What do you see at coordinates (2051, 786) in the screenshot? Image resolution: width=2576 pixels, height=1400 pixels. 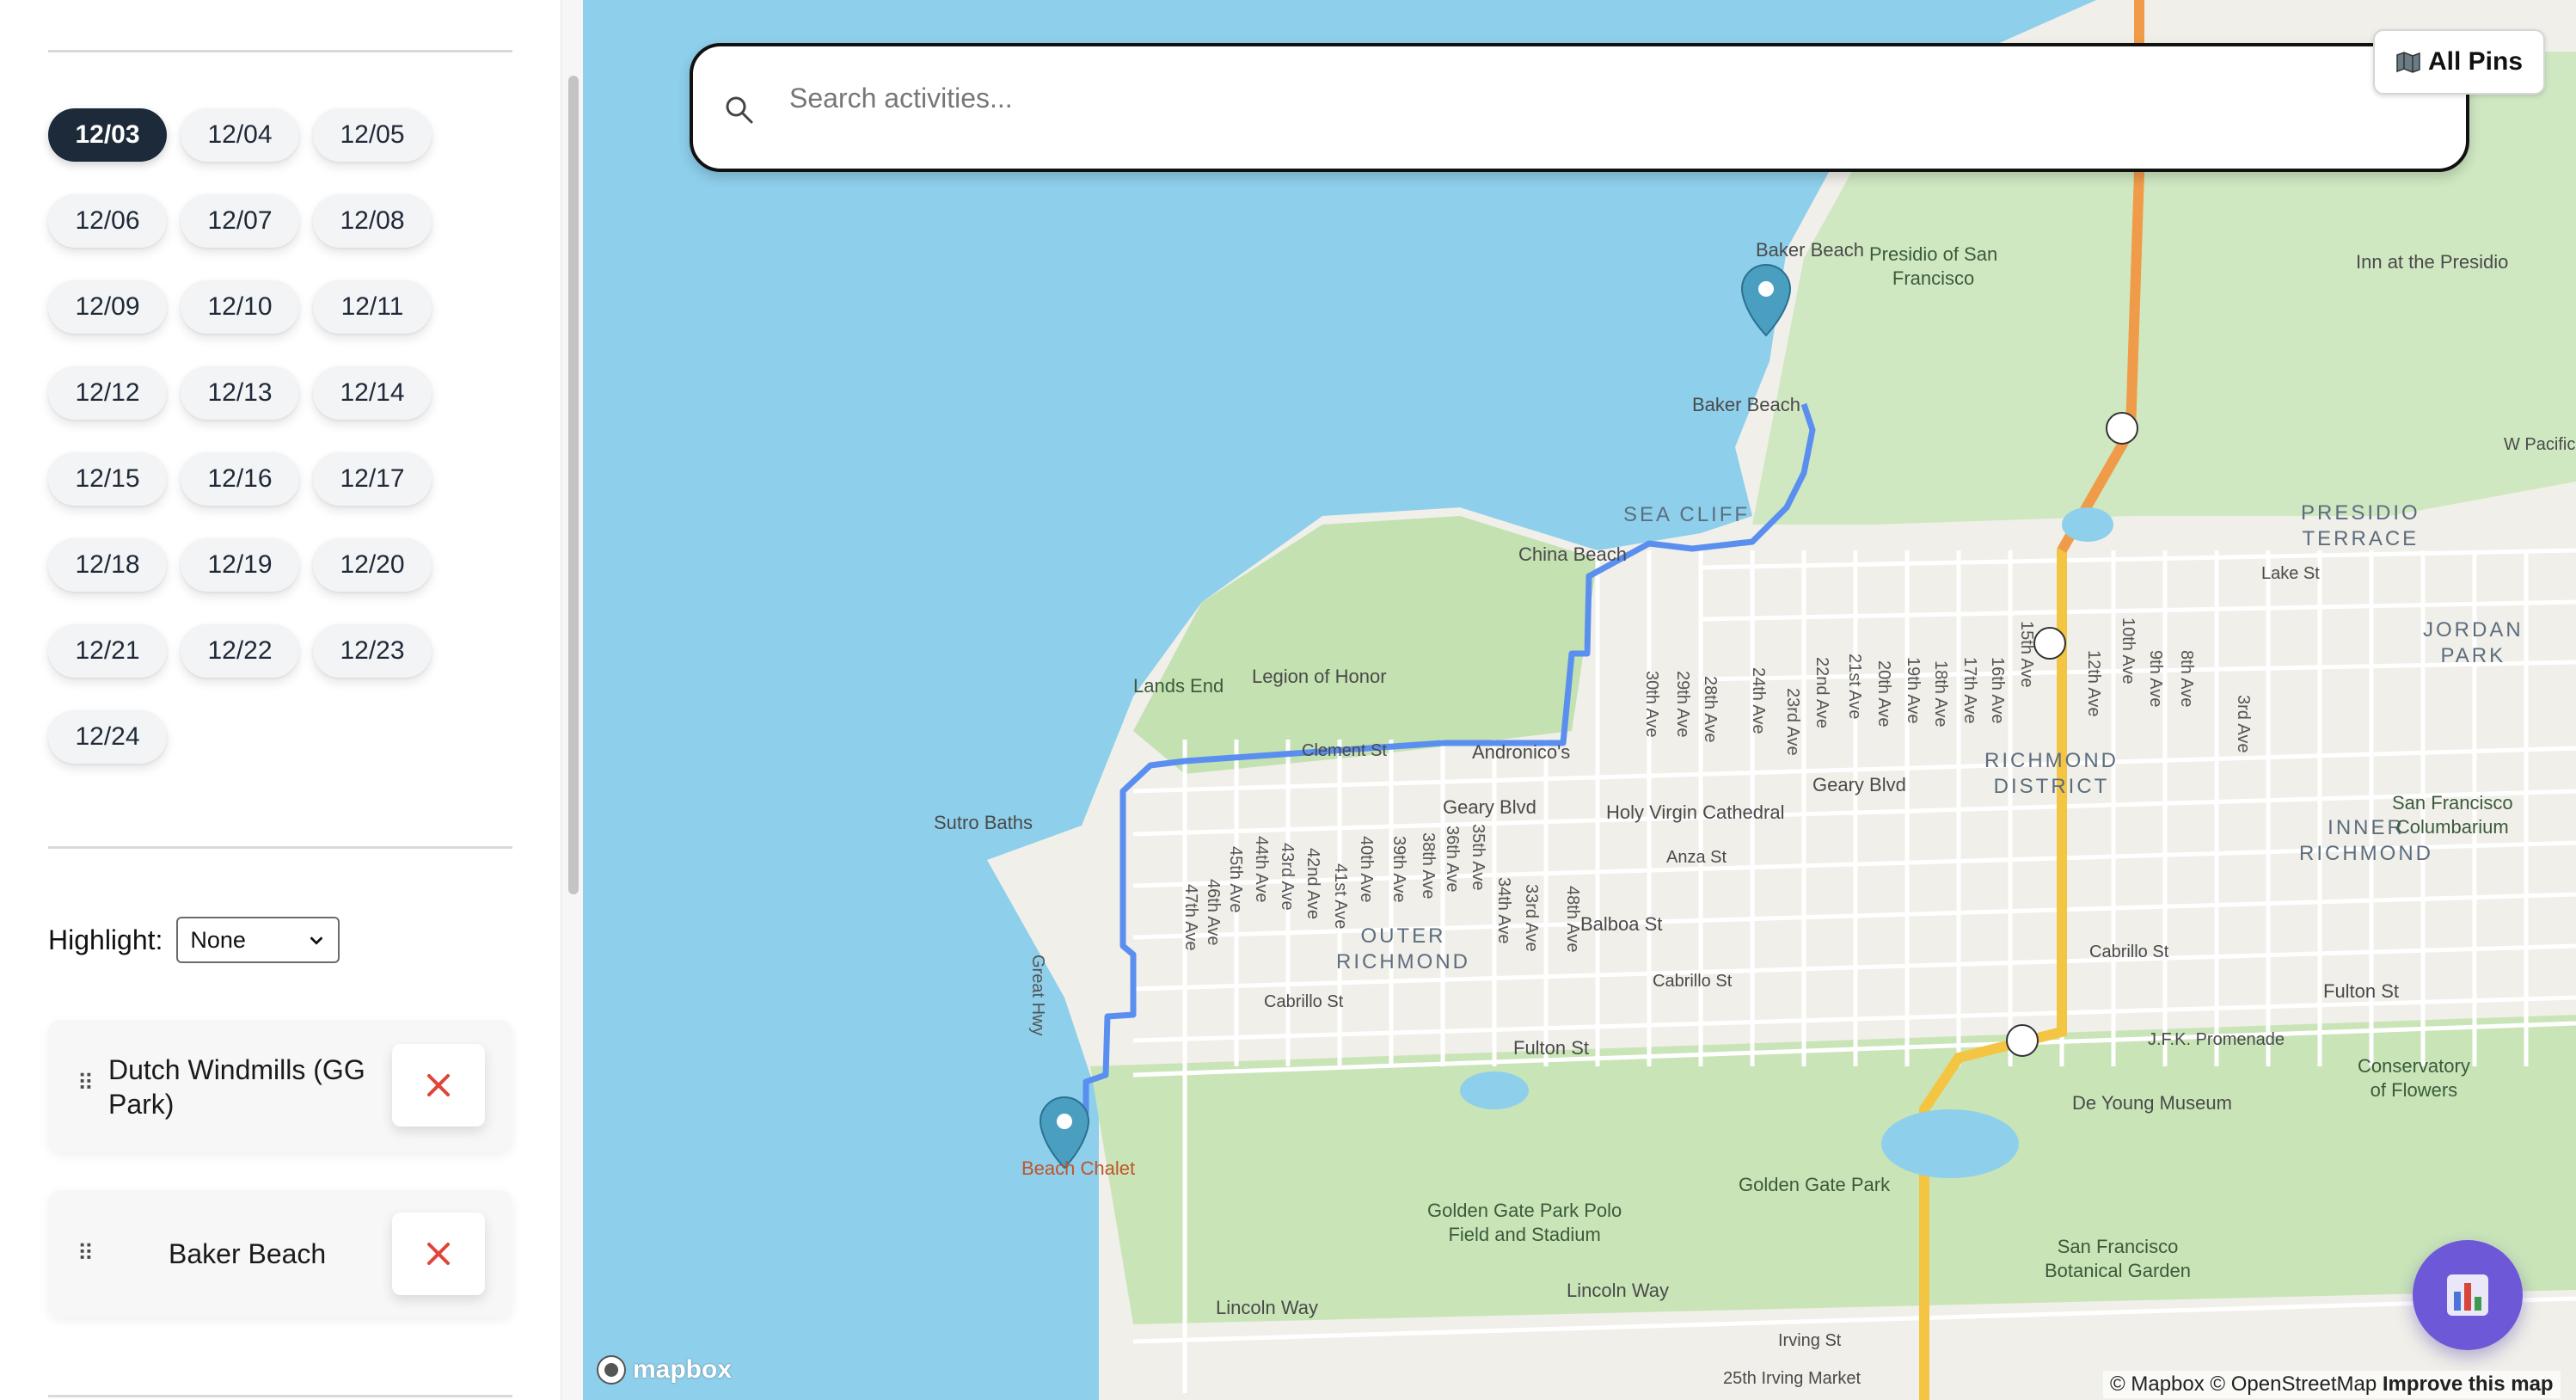 I see `map-label-line: DISTRICT` at bounding box center [2051, 786].